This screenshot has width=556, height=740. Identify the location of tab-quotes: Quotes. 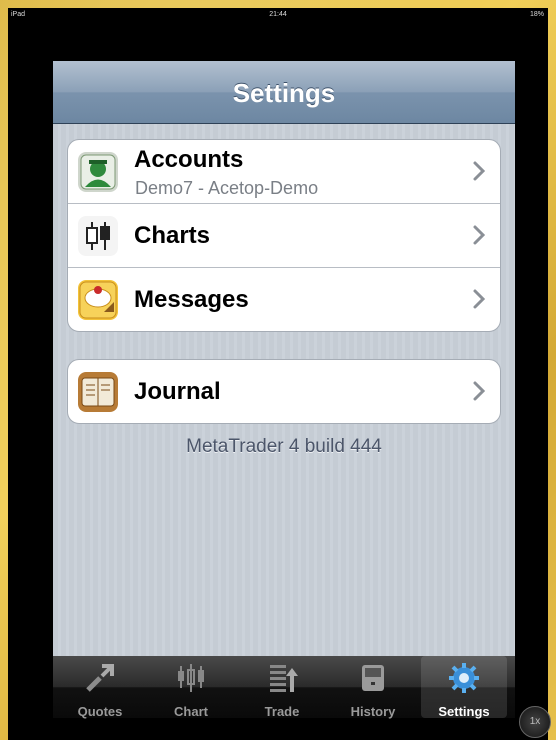
(100, 687).